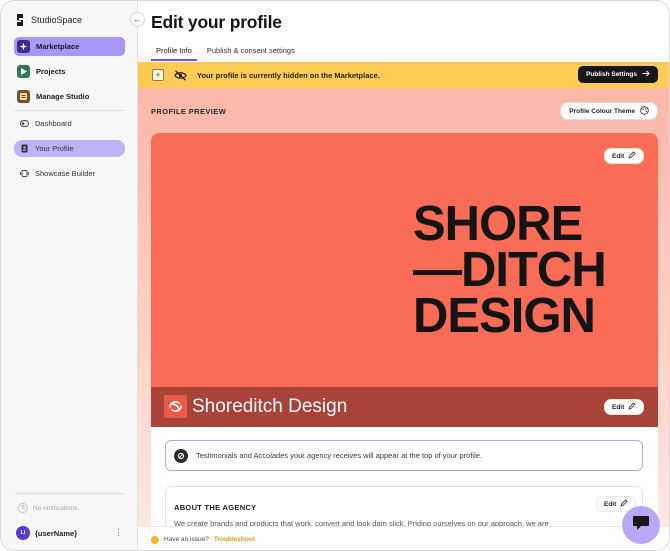 The height and width of the screenshot is (551, 670). Describe the element at coordinates (504, 316) in the screenshot. I see `hero-logo-line: DESIGN` at that location.